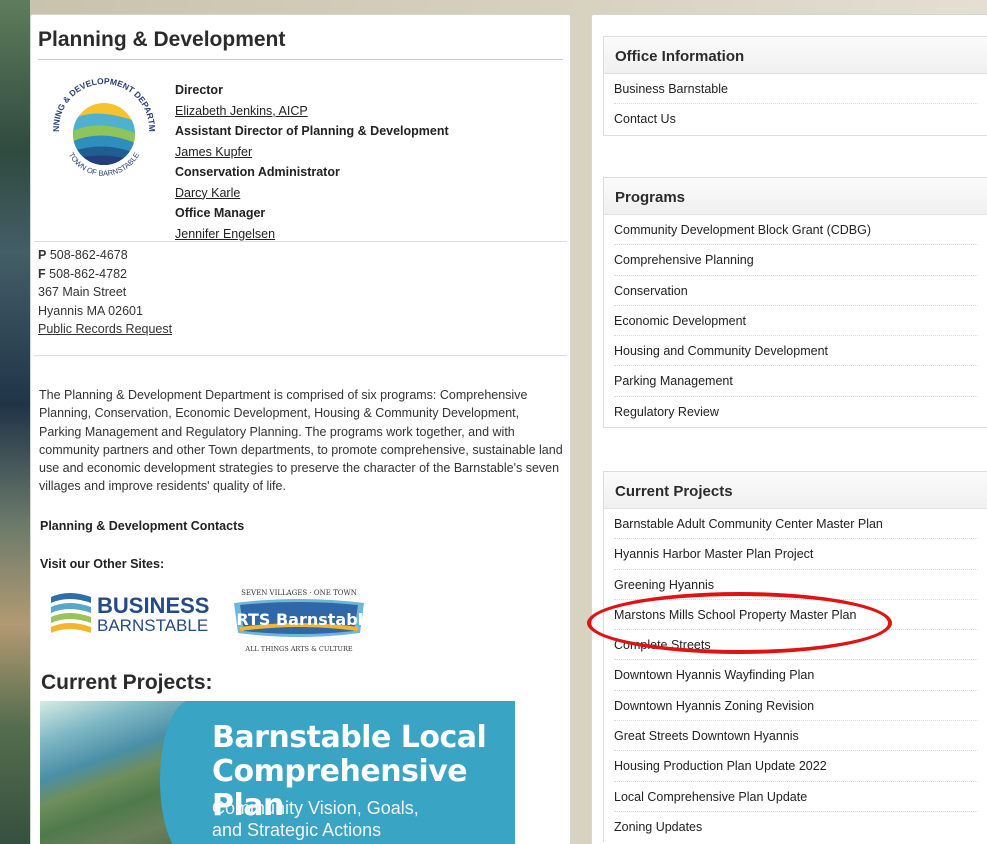  Describe the element at coordinates (82, 273) in the screenshot. I see `fax-line: F 508-862-4782` at that location.